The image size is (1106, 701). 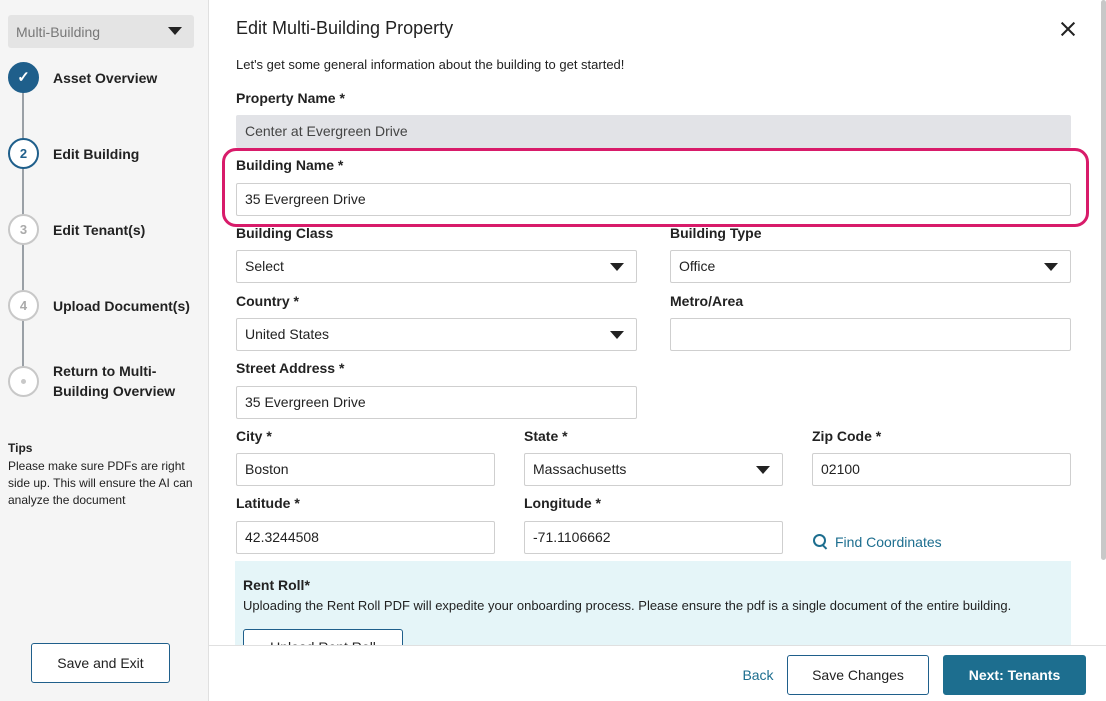 I want to click on state-select: Massachusetts, so click(x=653, y=469).